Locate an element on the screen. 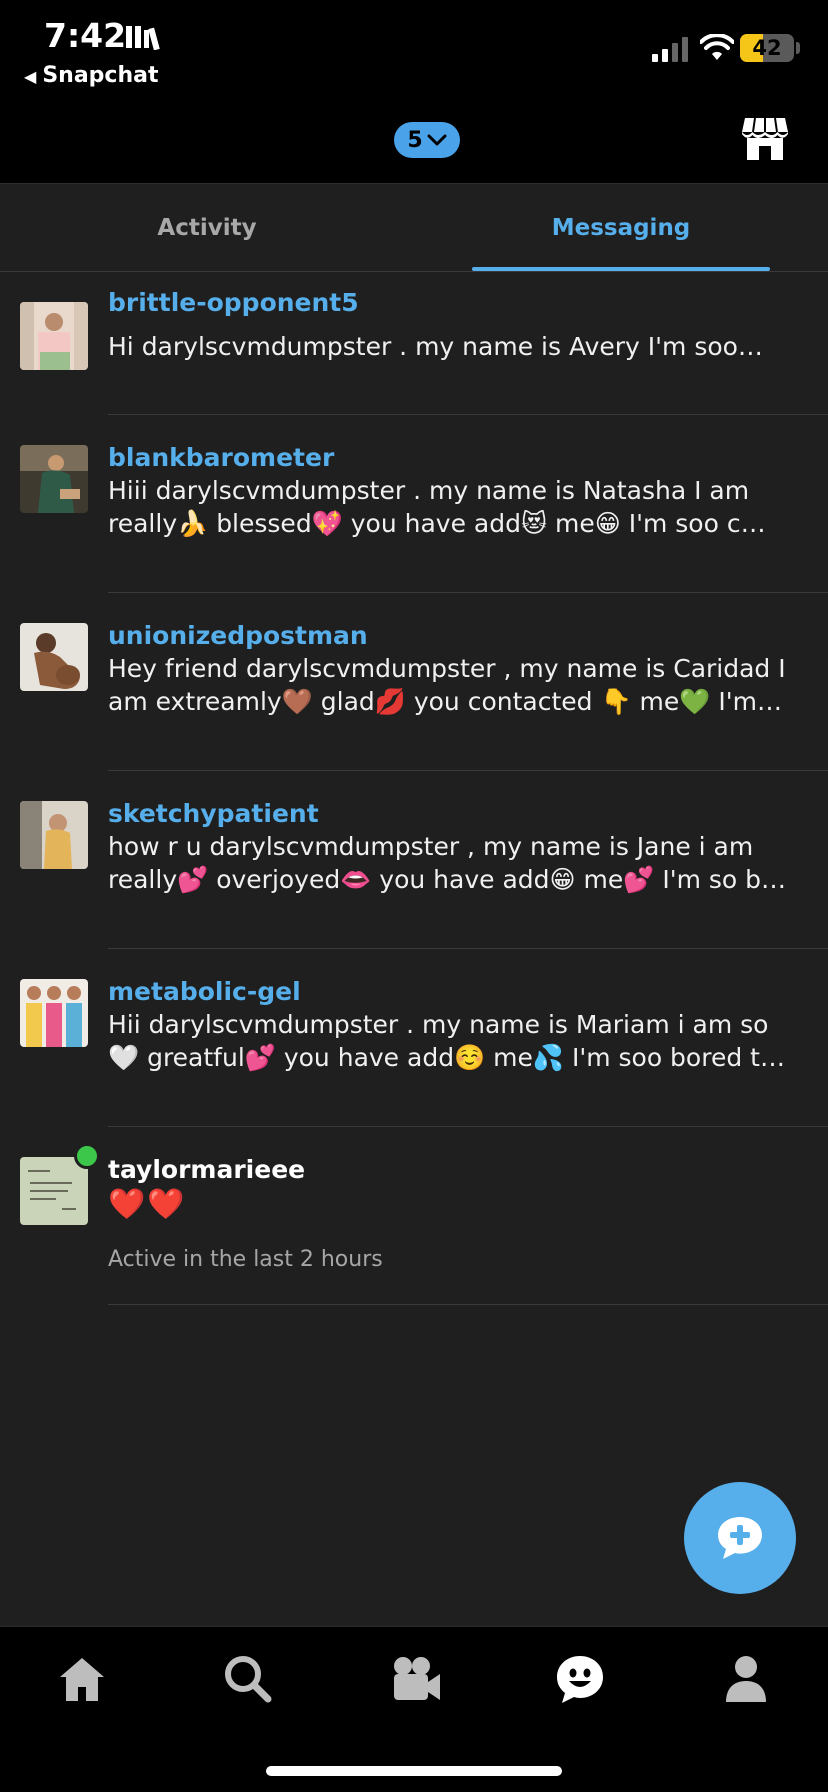 The image size is (828, 1792). count-badge: 5 is located at coordinates (415, 140).